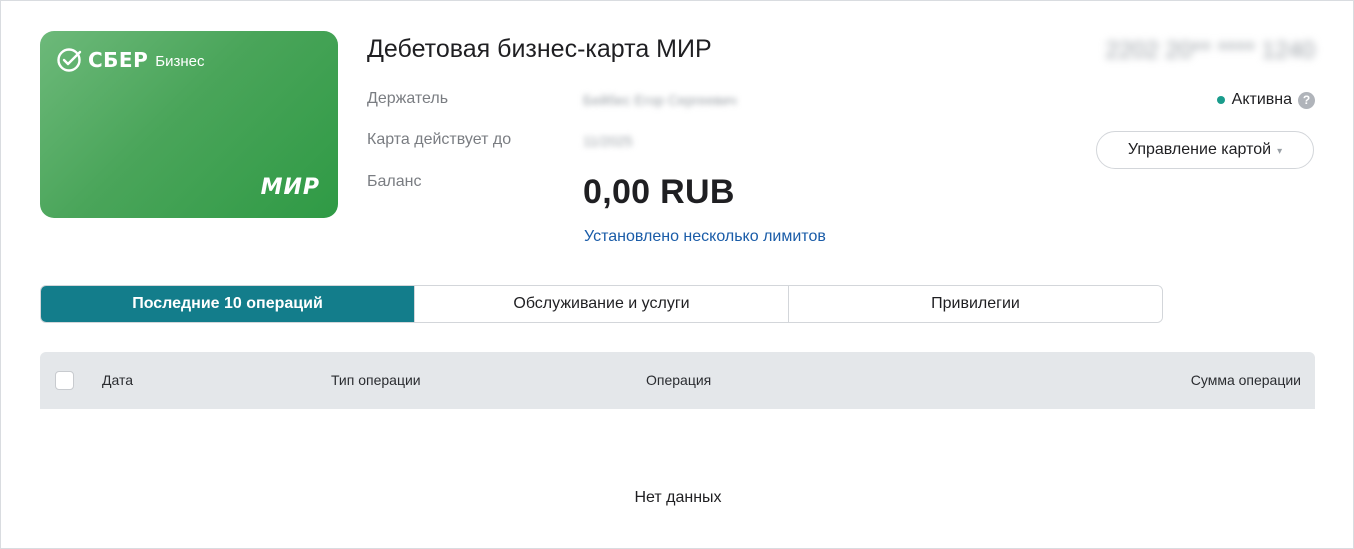 The height and width of the screenshot is (549, 1354). I want to click on balance-label: Баланс, so click(394, 181).